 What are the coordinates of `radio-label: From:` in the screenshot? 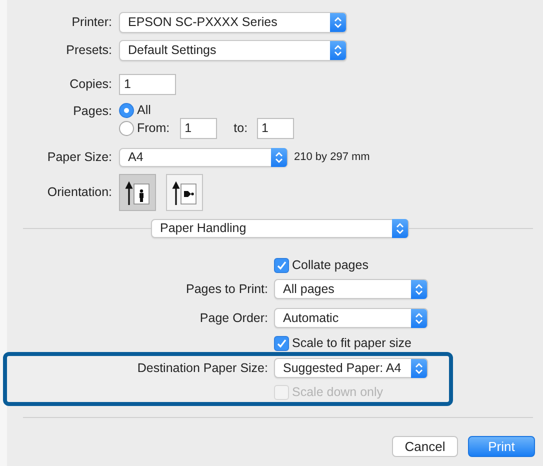 It's located at (153, 128).